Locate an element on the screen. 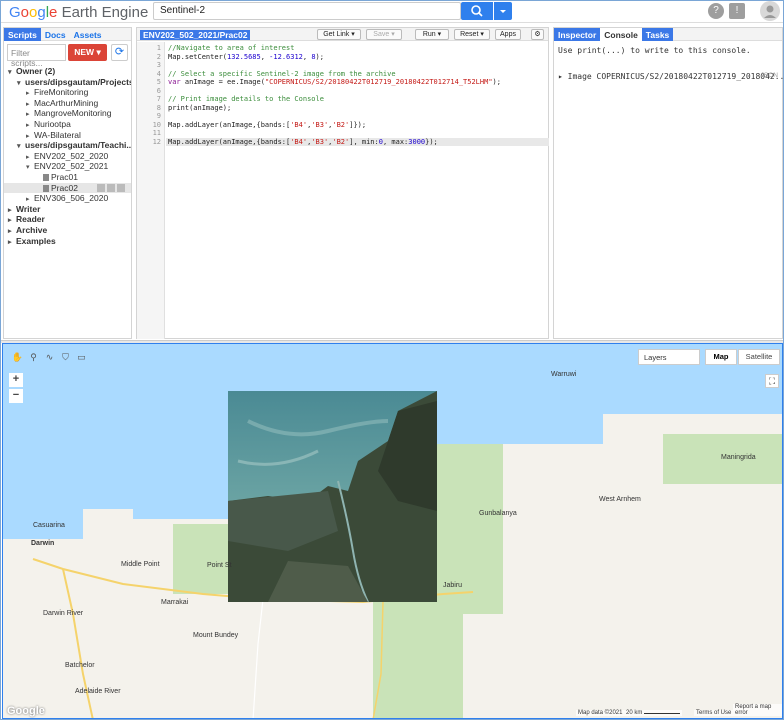 The width and height of the screenshot is (784, 720). script-file-item: Prac02 is located at coordinates (67, 188).